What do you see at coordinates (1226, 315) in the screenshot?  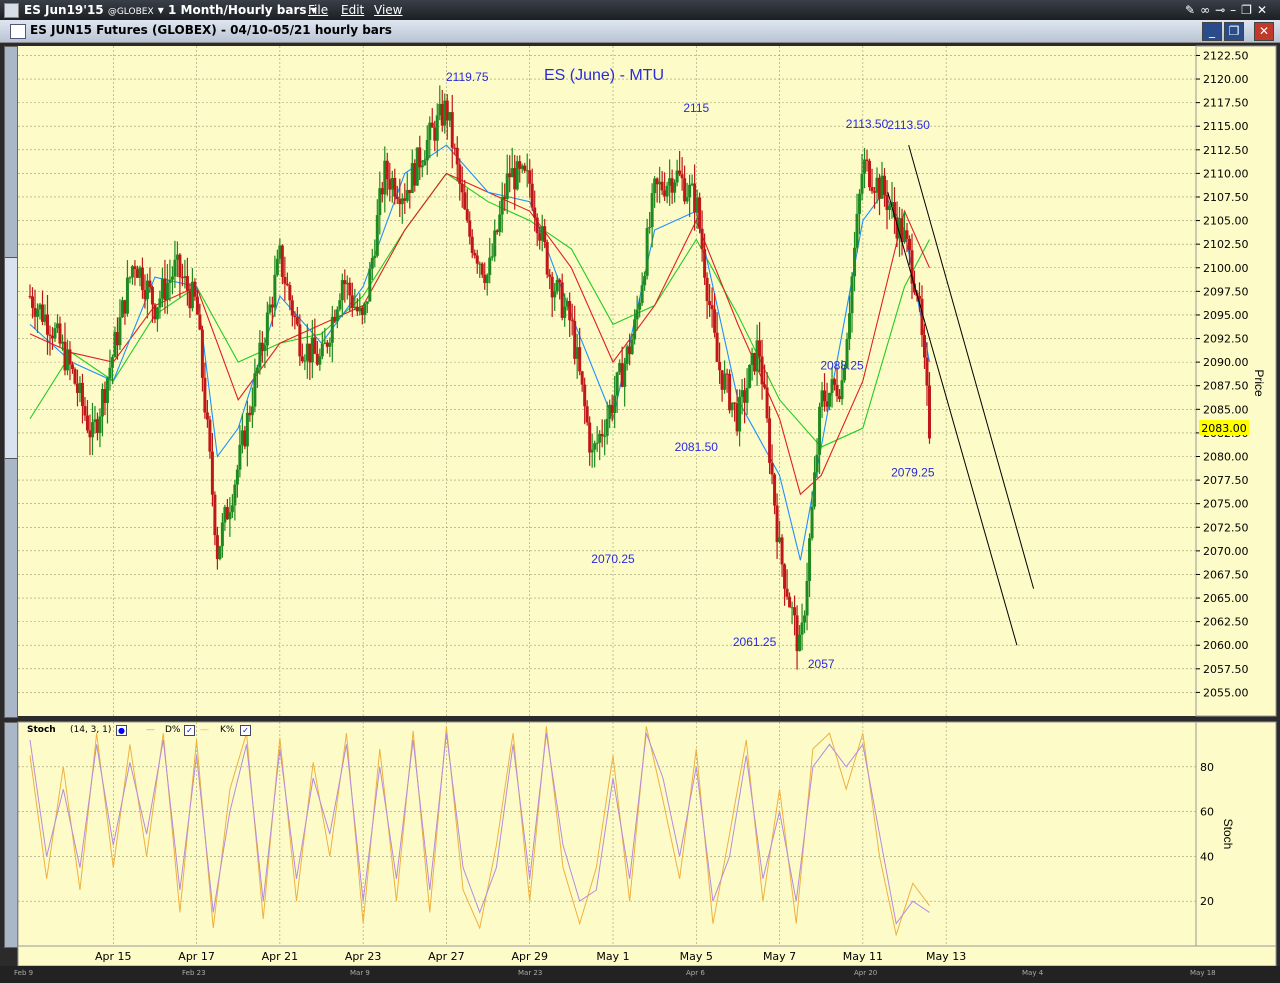 I see `price-tick-label: 2095.00` at bounding box center [1226, 315].